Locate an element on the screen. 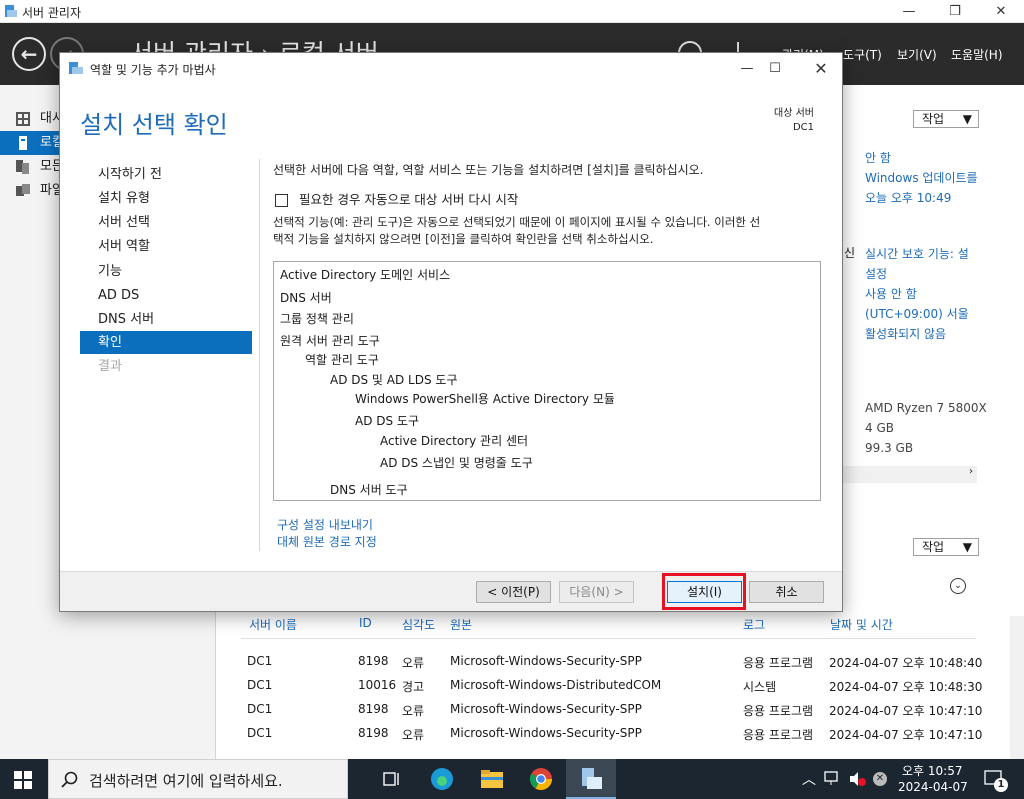  property-value: 실시간 보호 기능: 설 is located at coordinates (917, 254).